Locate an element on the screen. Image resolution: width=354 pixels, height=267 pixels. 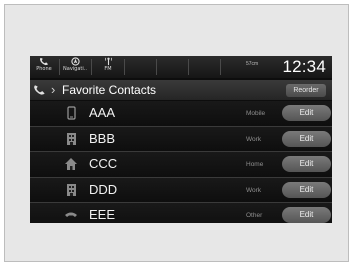
house-icon is located at coordinates (71, 164).